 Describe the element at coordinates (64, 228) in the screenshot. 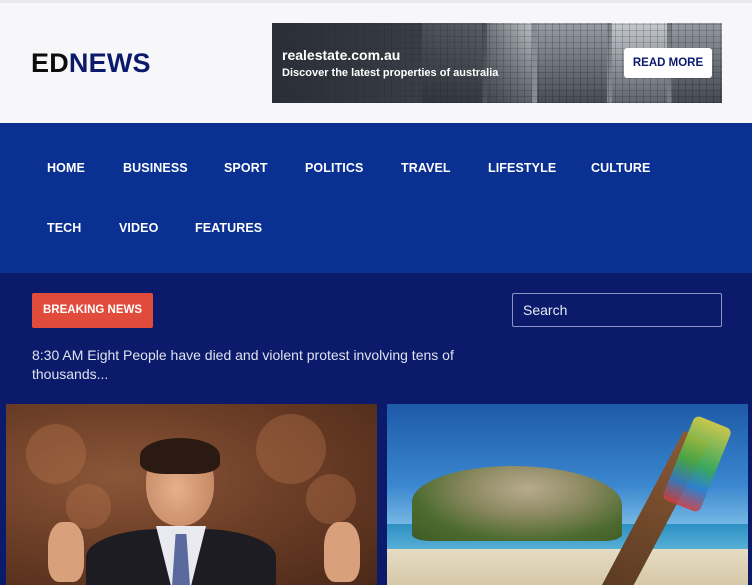

I see `nav-item-tech: TECH` at that location.